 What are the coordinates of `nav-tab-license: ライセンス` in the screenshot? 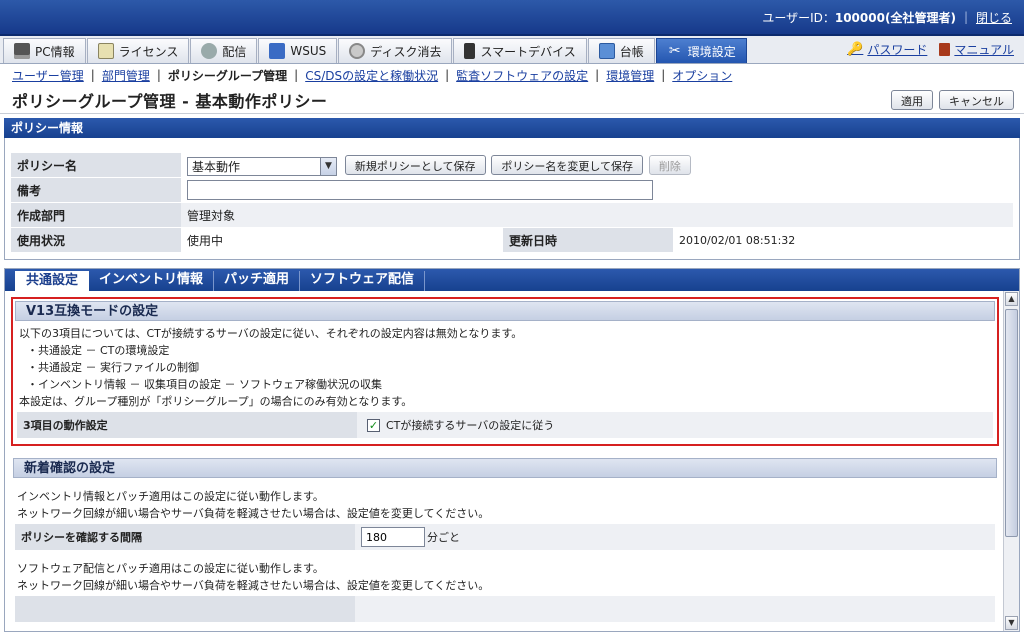 It's located at (138, 50).